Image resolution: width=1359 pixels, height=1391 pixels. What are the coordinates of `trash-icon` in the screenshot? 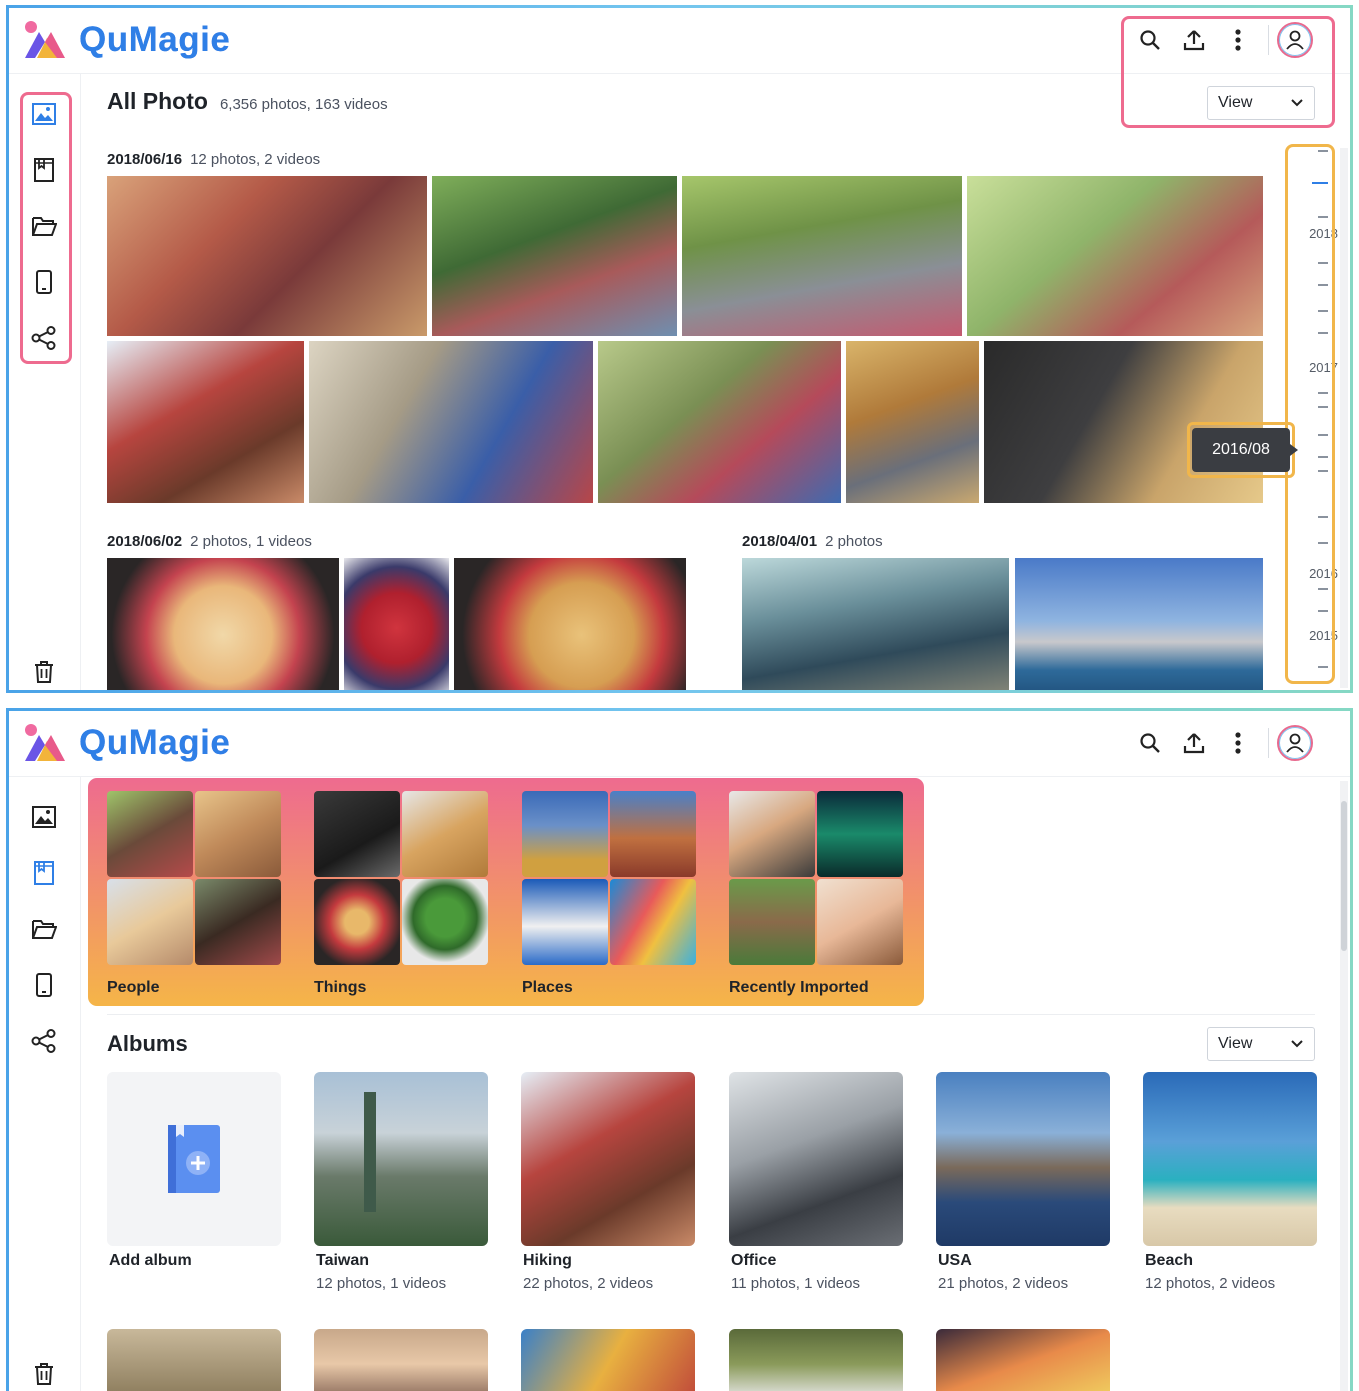 It's located at (44, 1374).